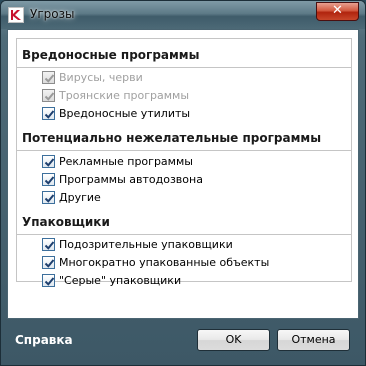 Image resolution: width=366 pixels, height=366 pixels. What do you see at coordinates (16, 15) in the screenshot?
I see `kaspersky-logo-icon` at bounding box center [16, 15].